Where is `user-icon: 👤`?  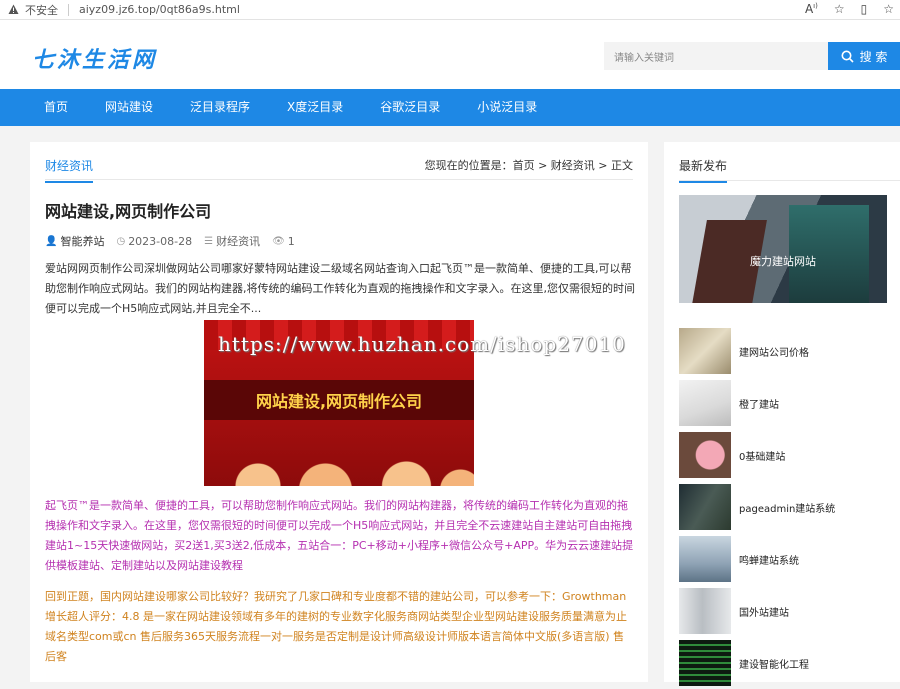
user-icon: 👤 is located at coordinates (51, 241).